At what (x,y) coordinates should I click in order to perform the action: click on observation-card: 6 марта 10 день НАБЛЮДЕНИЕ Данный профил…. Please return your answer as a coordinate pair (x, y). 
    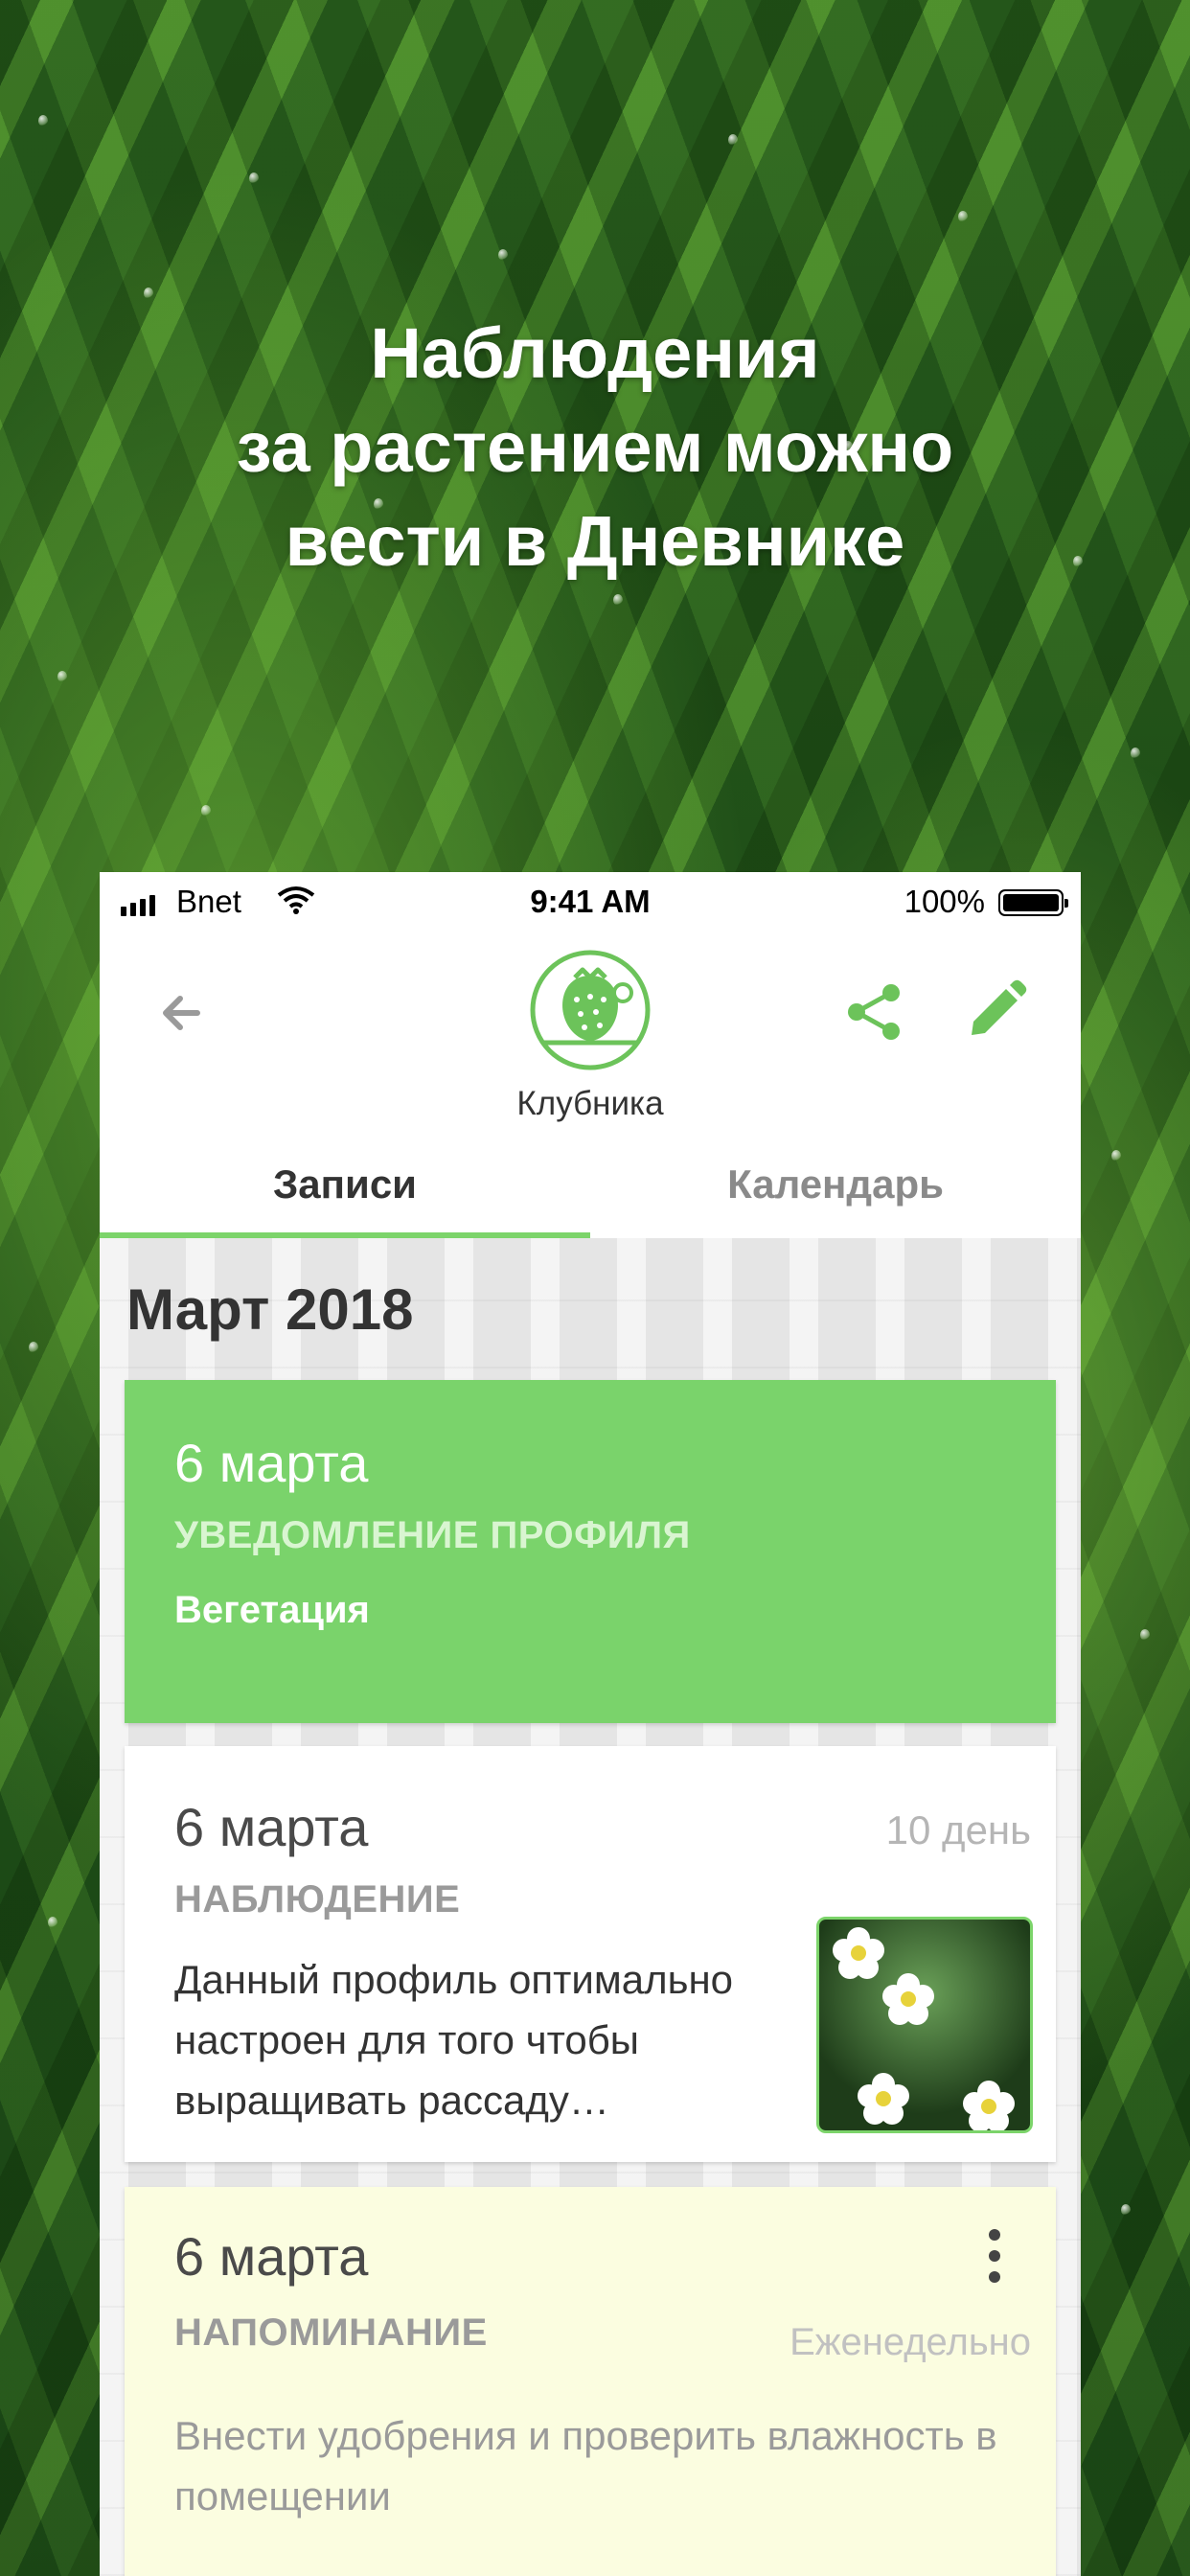
    Looking at the image, I should click on (590, 1954).